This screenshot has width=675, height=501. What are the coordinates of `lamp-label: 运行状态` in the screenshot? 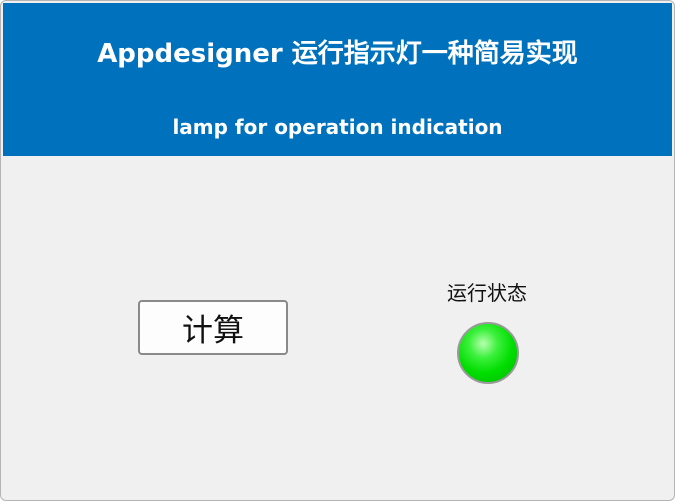 It's located at (487, 293).